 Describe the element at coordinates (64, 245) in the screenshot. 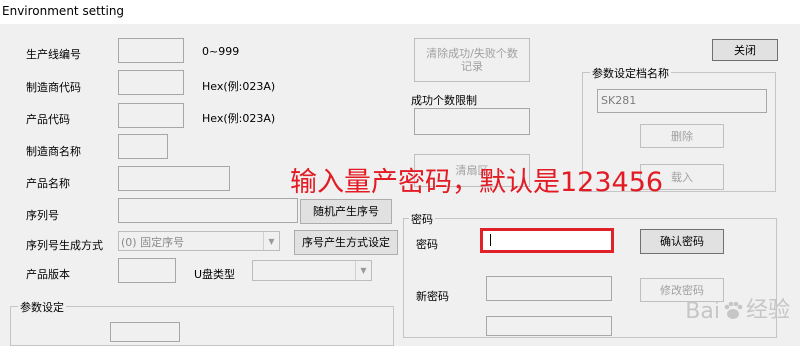

I see `serial-mode-label: 序列号生成方式` at that location.